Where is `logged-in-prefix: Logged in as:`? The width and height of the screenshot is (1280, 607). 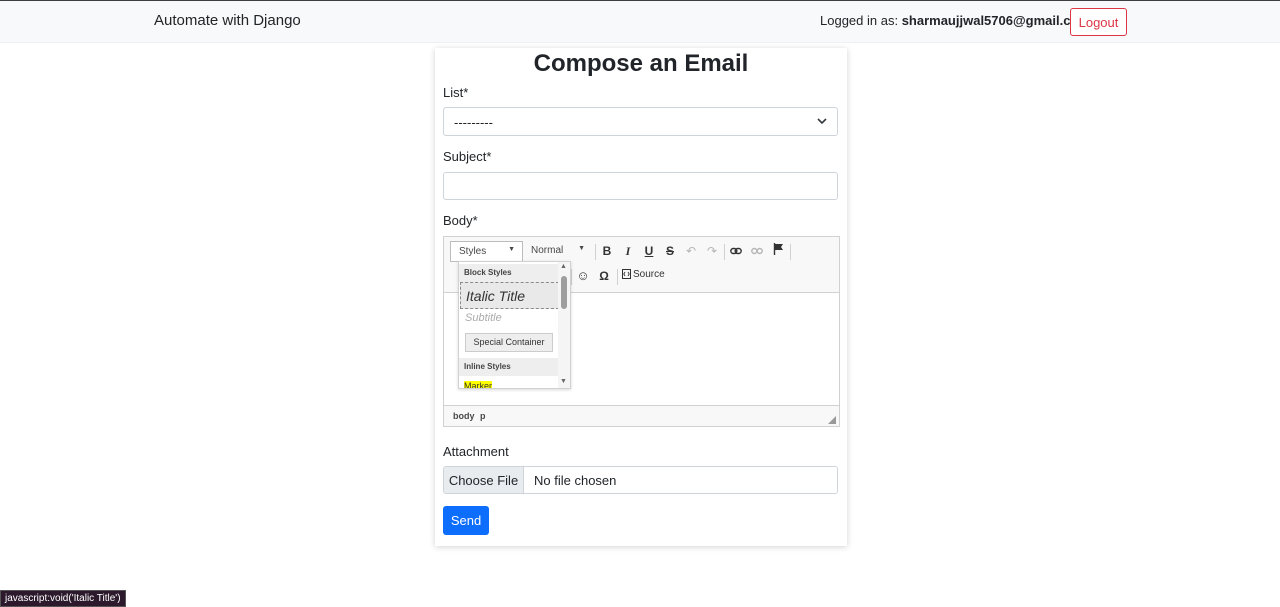 logged-in-prefix: Logged in as: is located at coordinates (861, 20).